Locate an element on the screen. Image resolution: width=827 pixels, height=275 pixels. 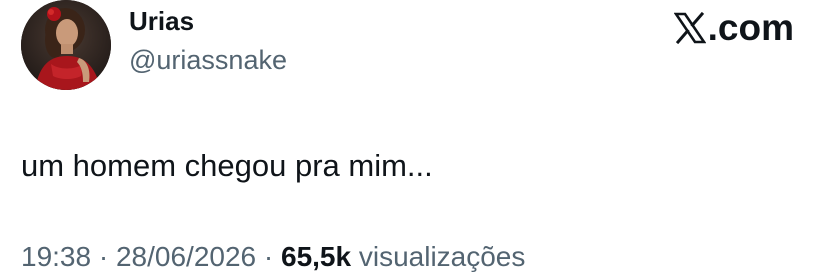
profile-photo is located at coordinates (66, 45).